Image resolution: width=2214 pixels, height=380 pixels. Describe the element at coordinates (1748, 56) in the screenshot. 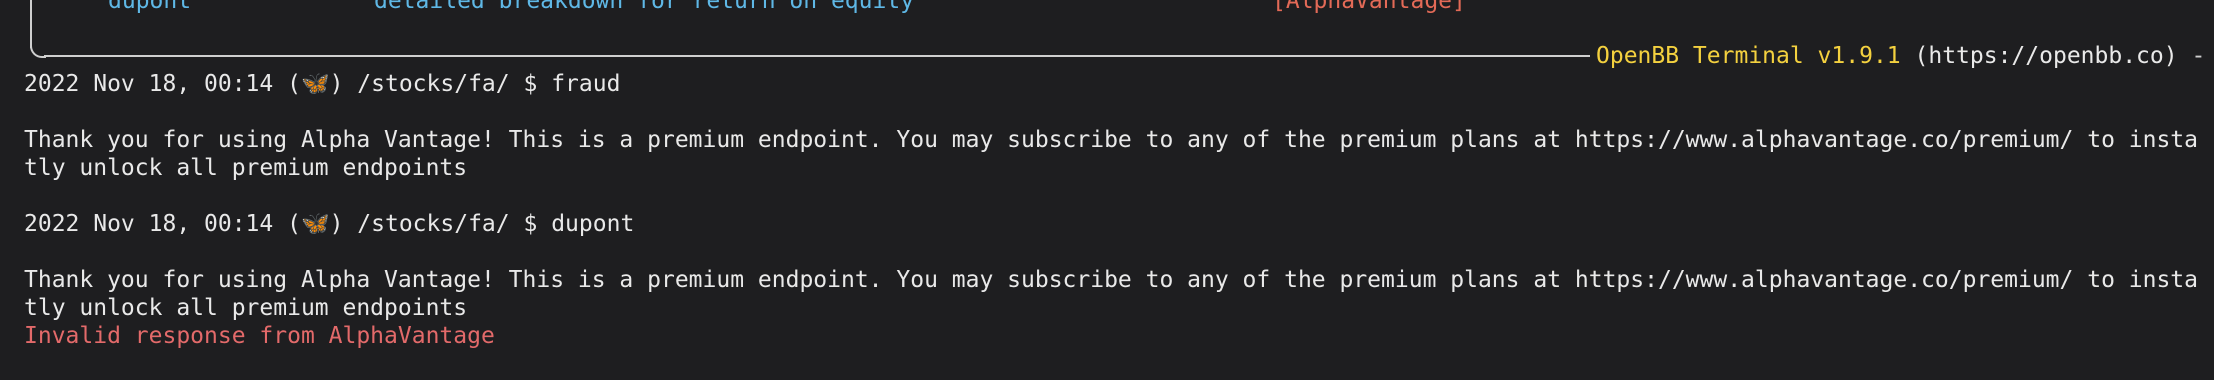

I see `terminal-version: OpenBB Terminal v1.9.1` at that location.